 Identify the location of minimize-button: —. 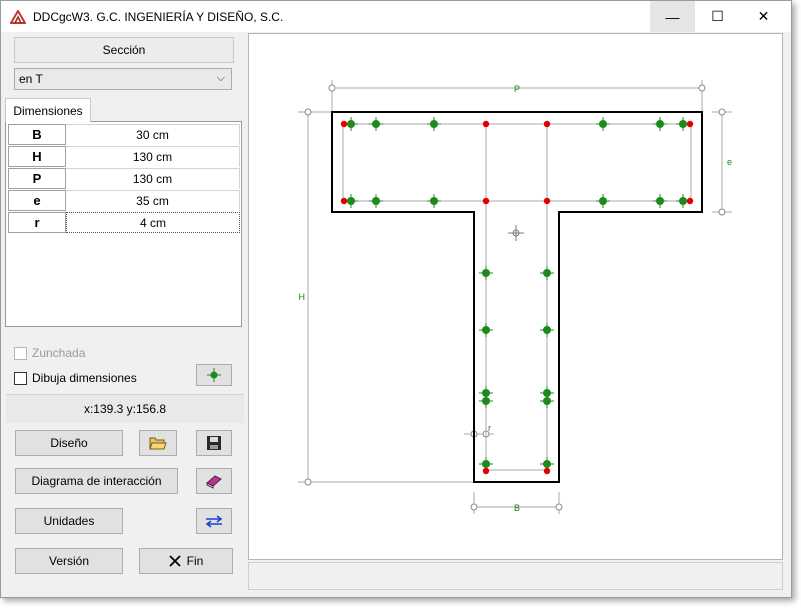
(672, 16).